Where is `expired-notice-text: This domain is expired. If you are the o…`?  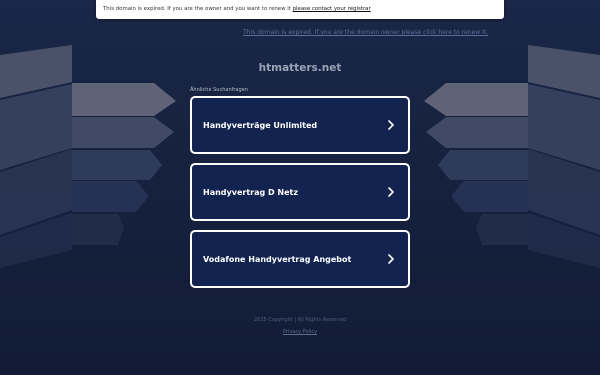 expired-notice-text: This domain is expired. If you are the o… is located at coordinates (197, 9).